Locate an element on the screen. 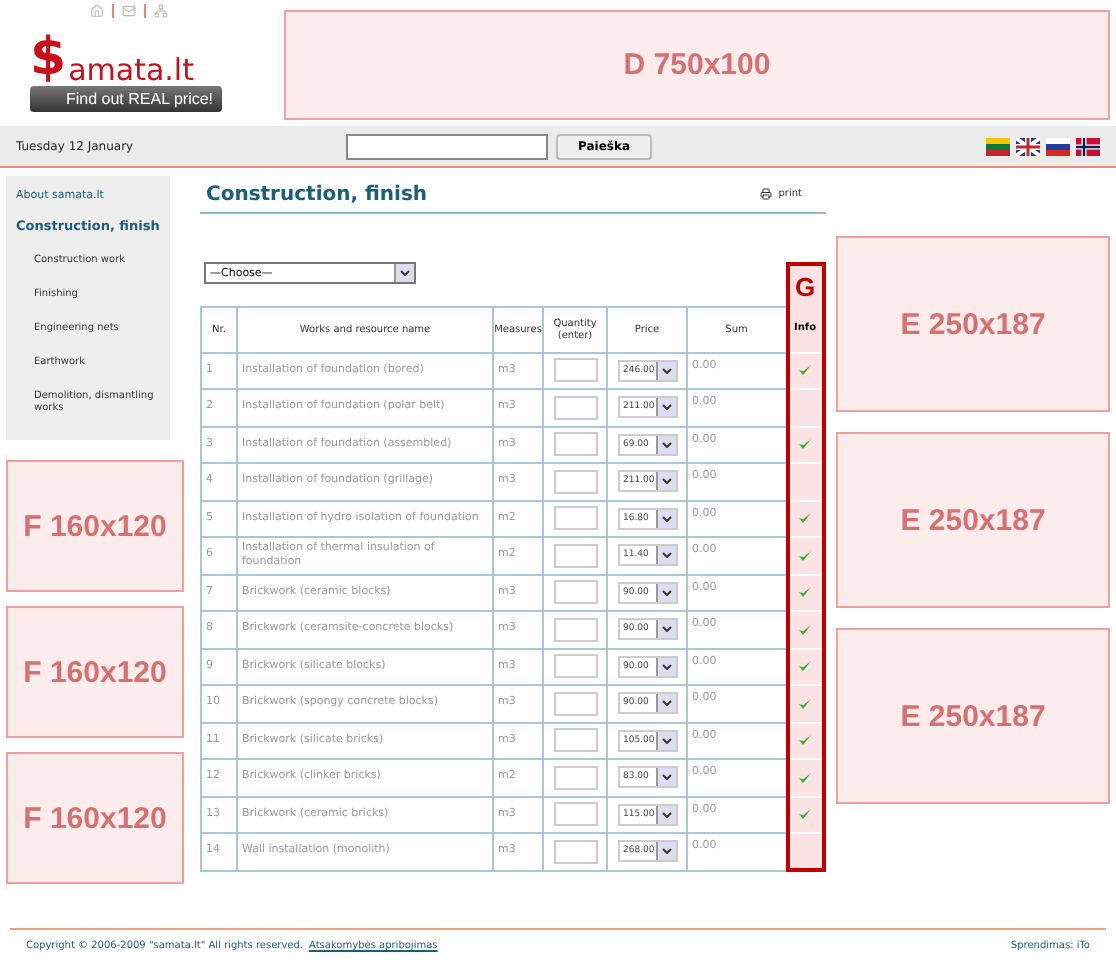 The image size is (1116, 960). sitemap-icon is located at coordinates (161, 11).